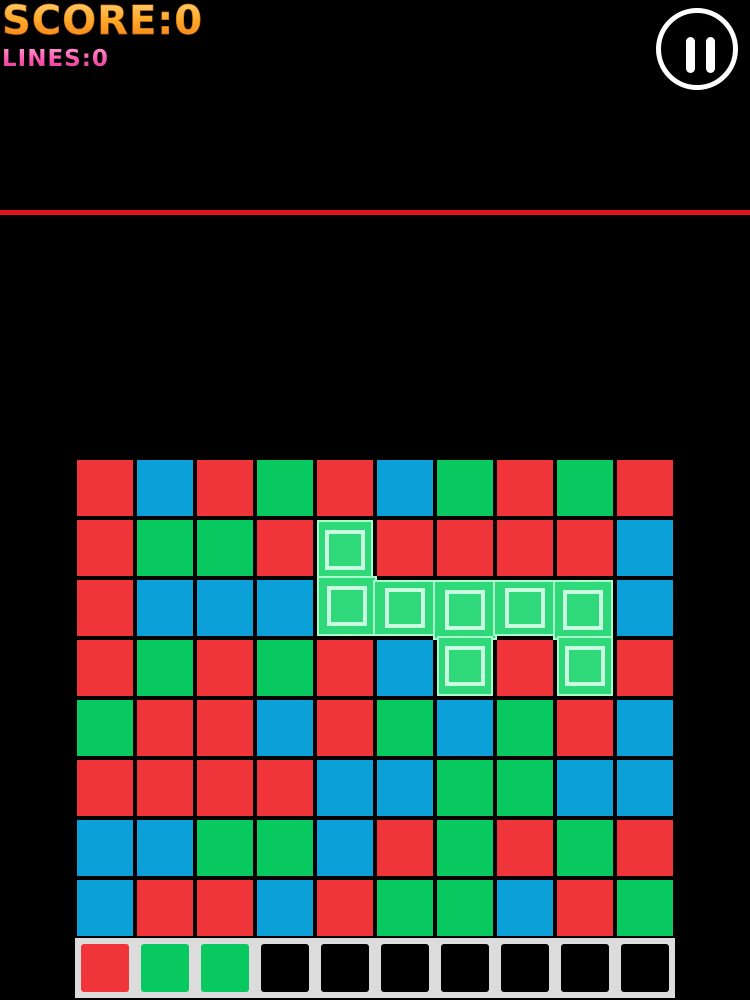 The height and width of the screenshot is (1000, 750). Describe the element at coordinates (103, 22) in the screenshot. I see `score-display: SCORE:0` at that location.